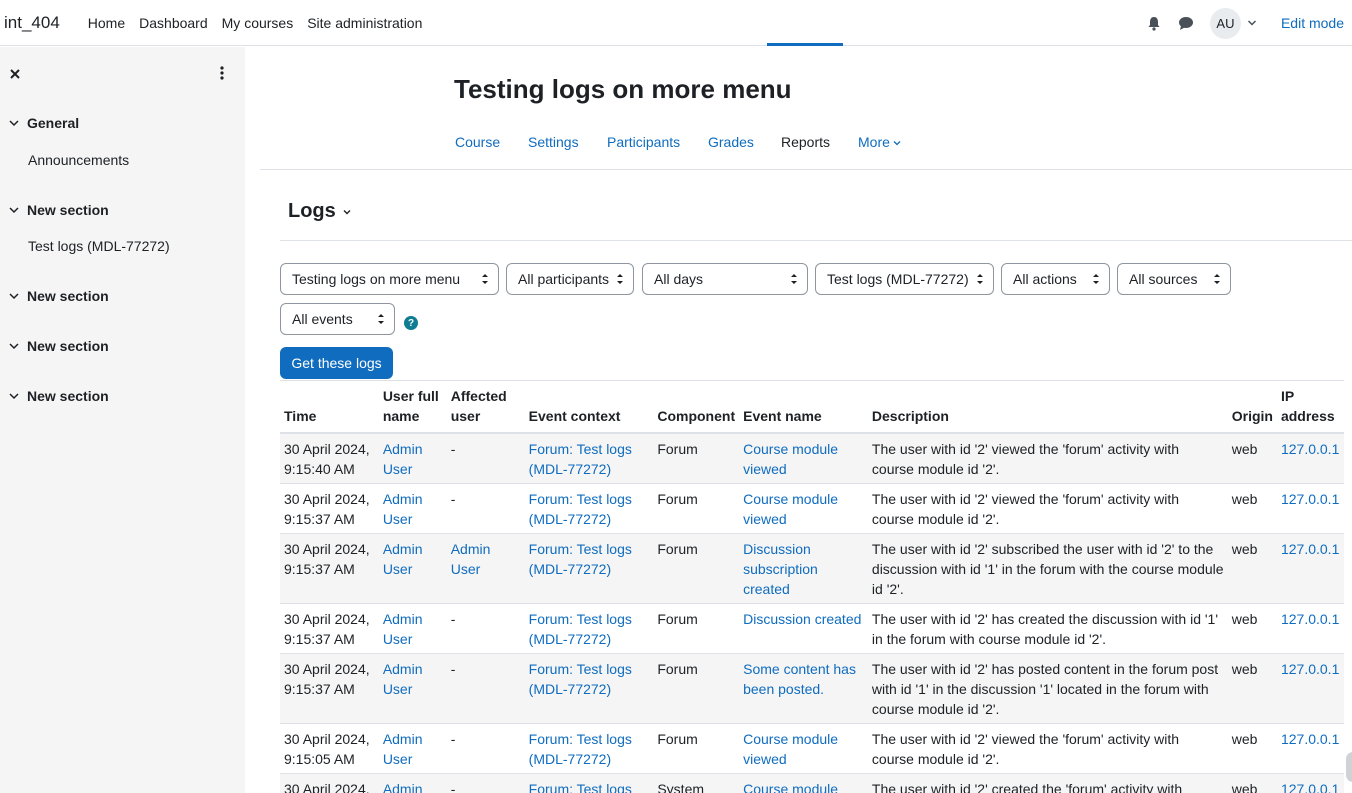 The image size is (1352, 793). Describe the element at coordinates (106, 23) in the screenshot. I see `nav-home: Home` at that location.